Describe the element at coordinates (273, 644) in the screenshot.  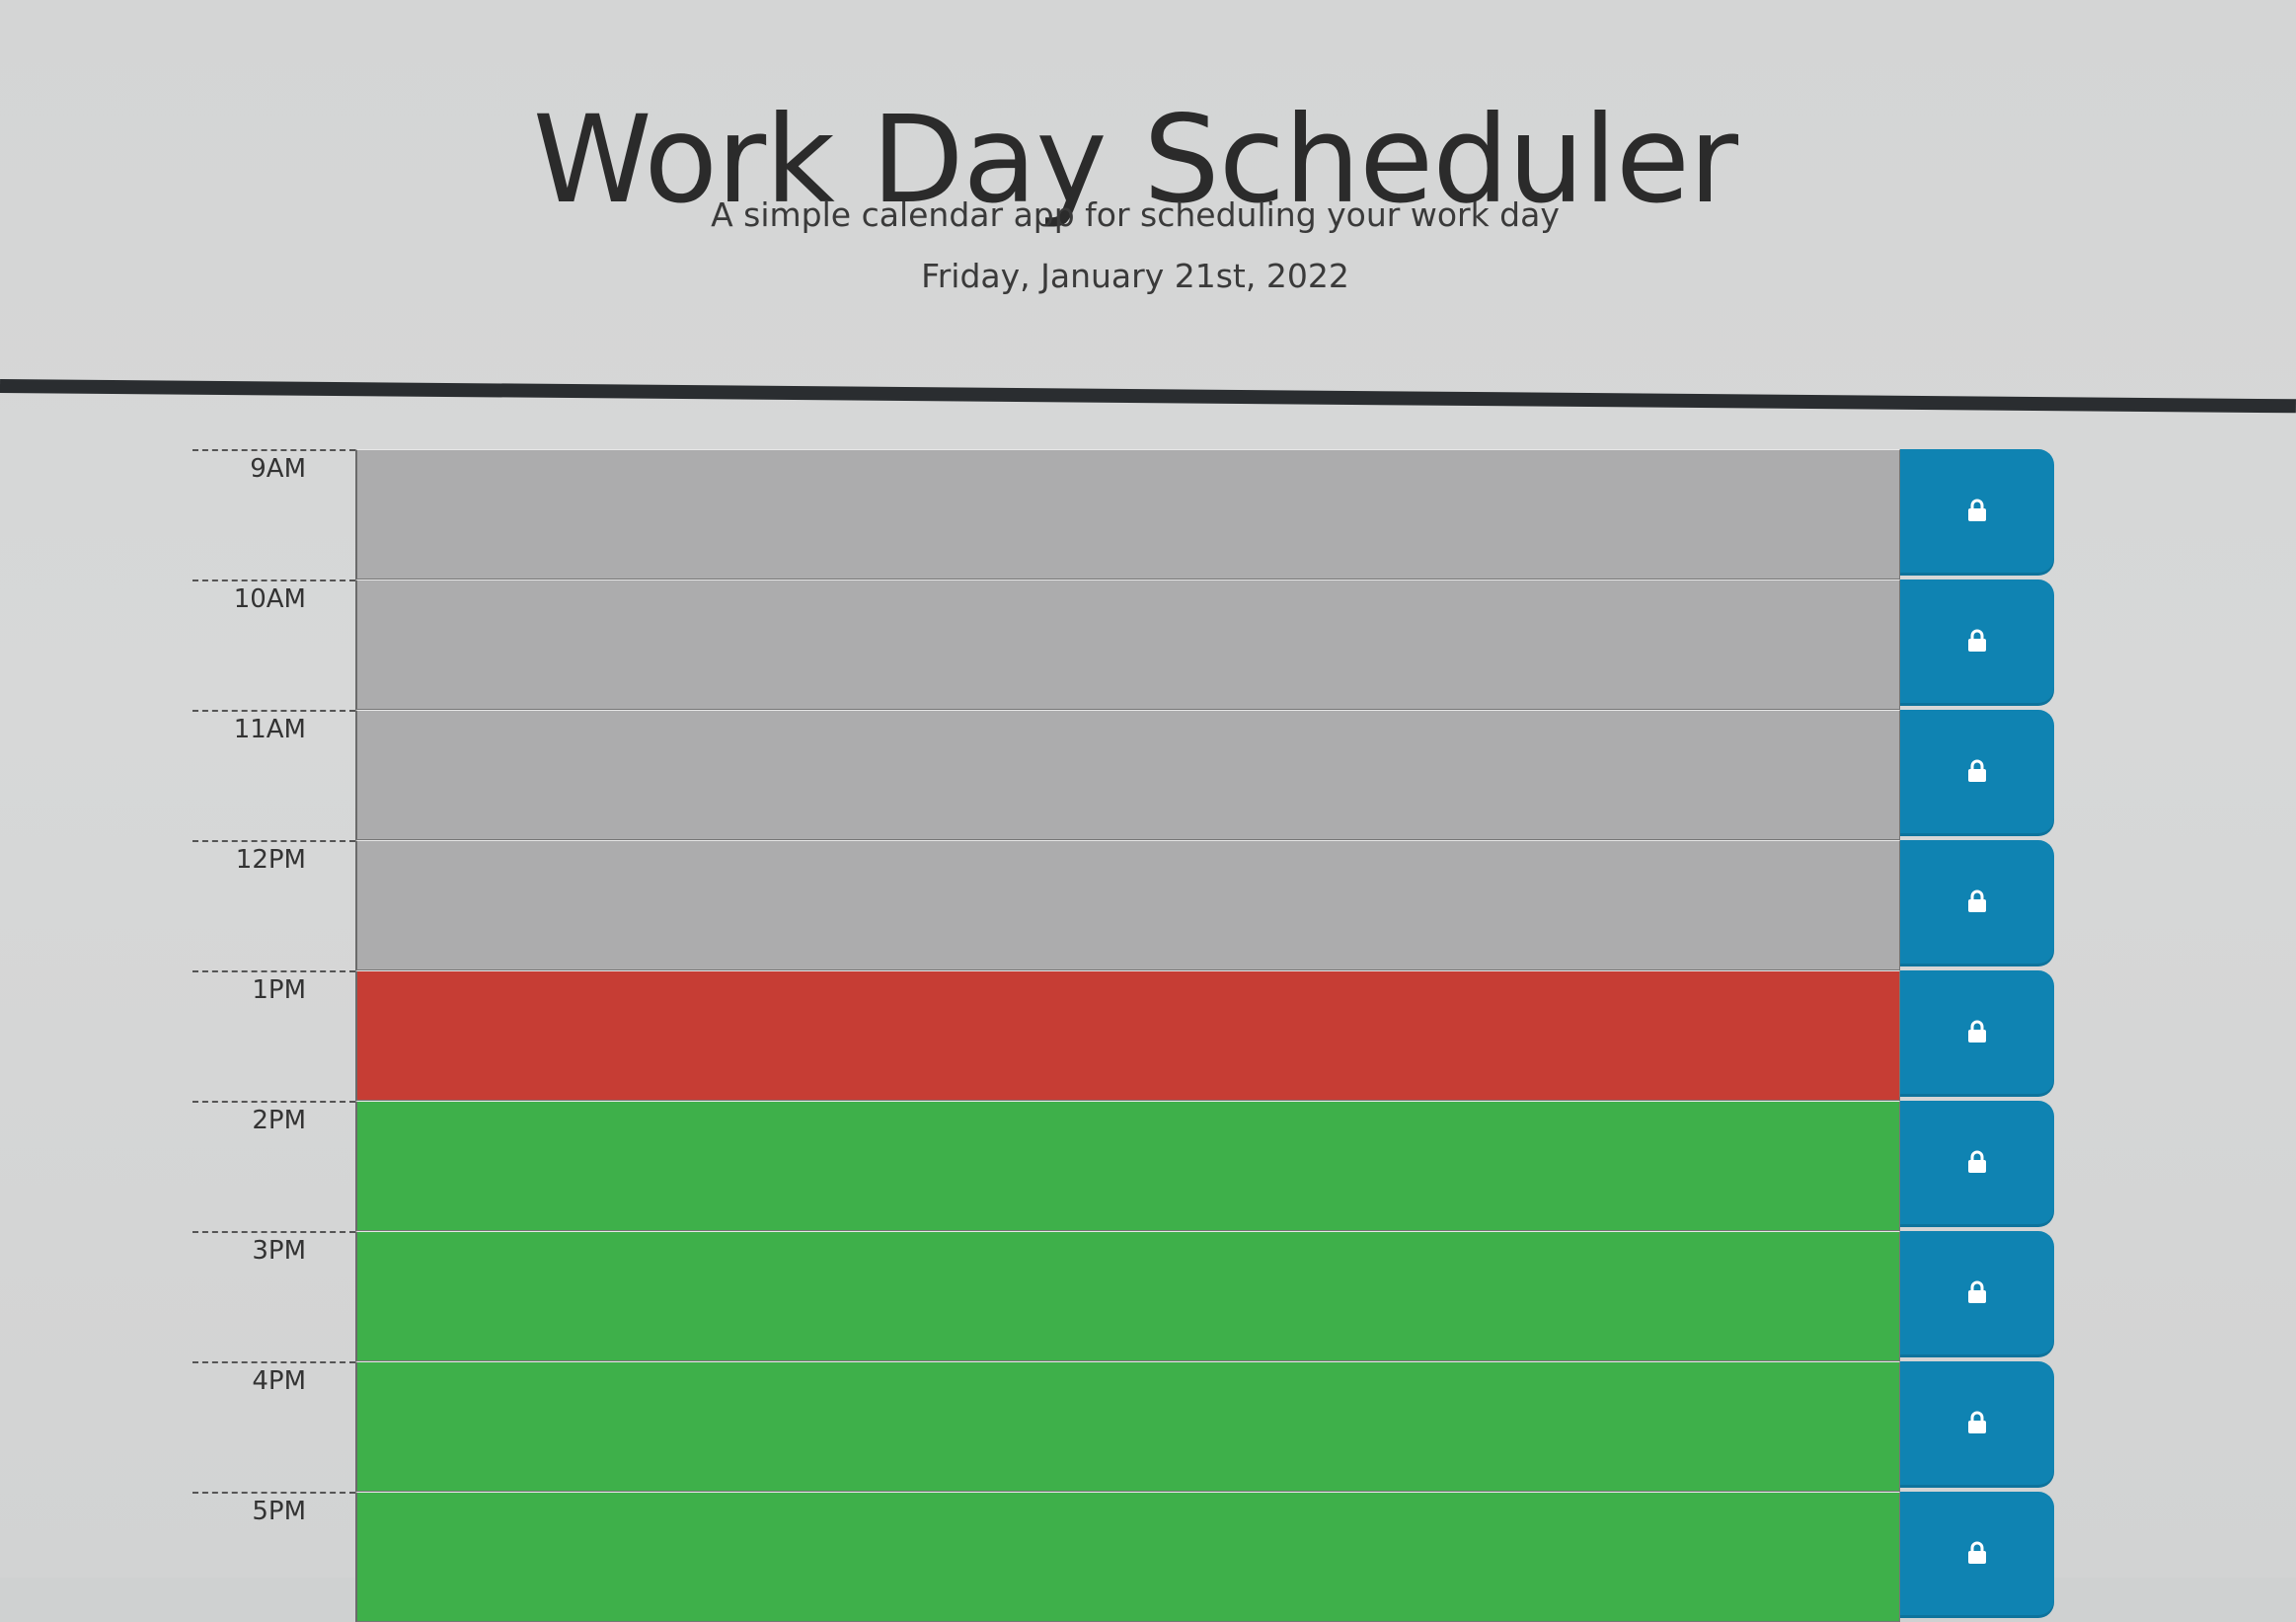
I see `hour-label: 10AM` at that location.